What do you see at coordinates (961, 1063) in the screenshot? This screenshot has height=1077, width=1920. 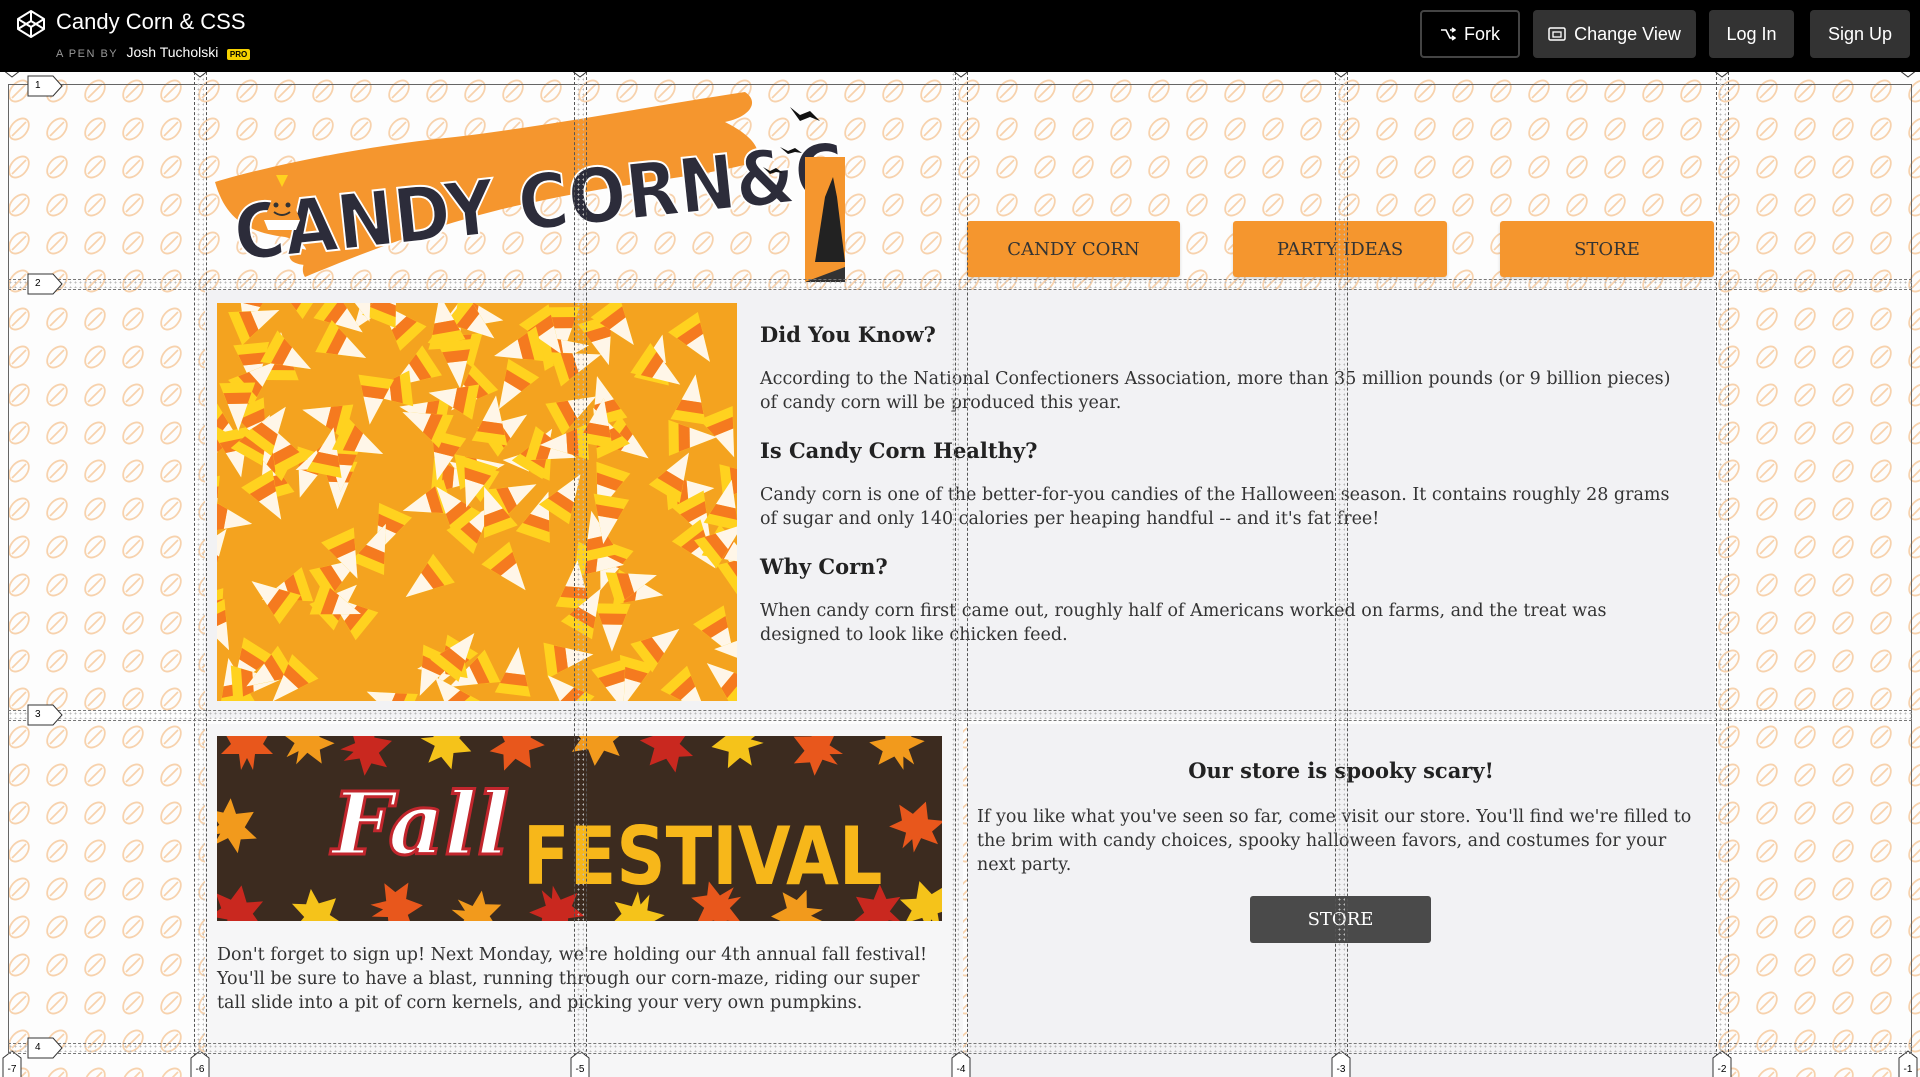 I see `grid-column-marker-bottom: -4` at bounding box center [961, 1063].